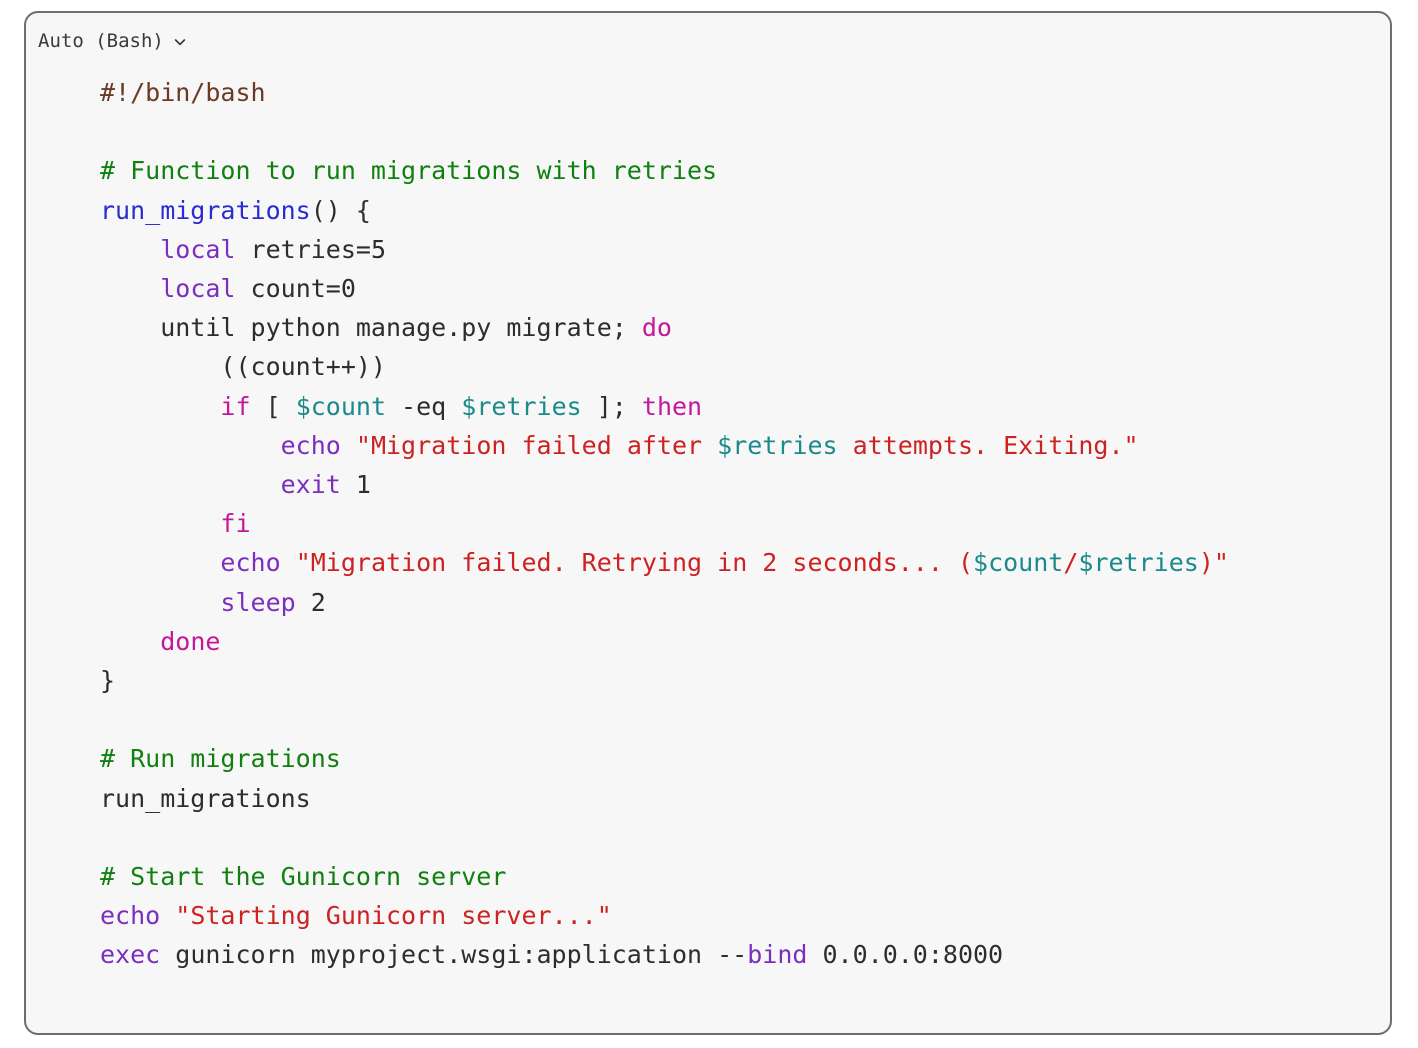 Image resolution: width=1418 pixels, height=1048 pixels. I want to click on code-token-string: "Migration failed after, so click(536, 445).